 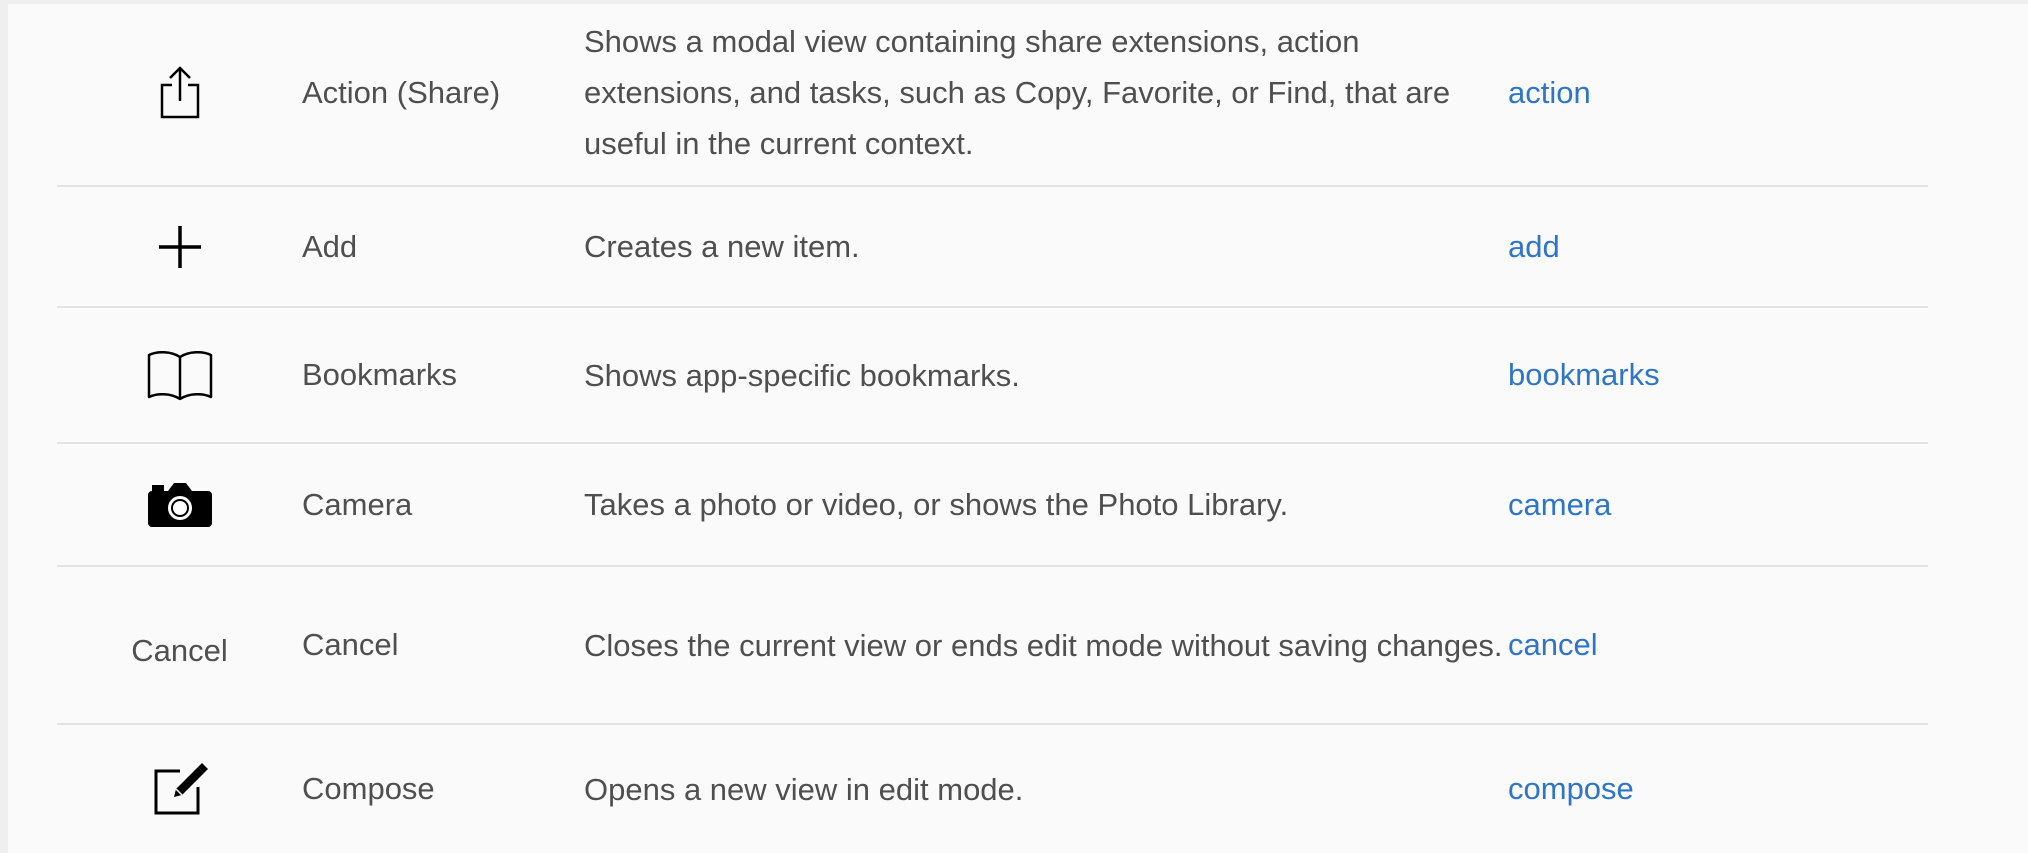 What do you see at coordinates (992, 247) in the screenshot?
I see `table-row: Add Creates a new item. add` at bounding box center [992, 247].